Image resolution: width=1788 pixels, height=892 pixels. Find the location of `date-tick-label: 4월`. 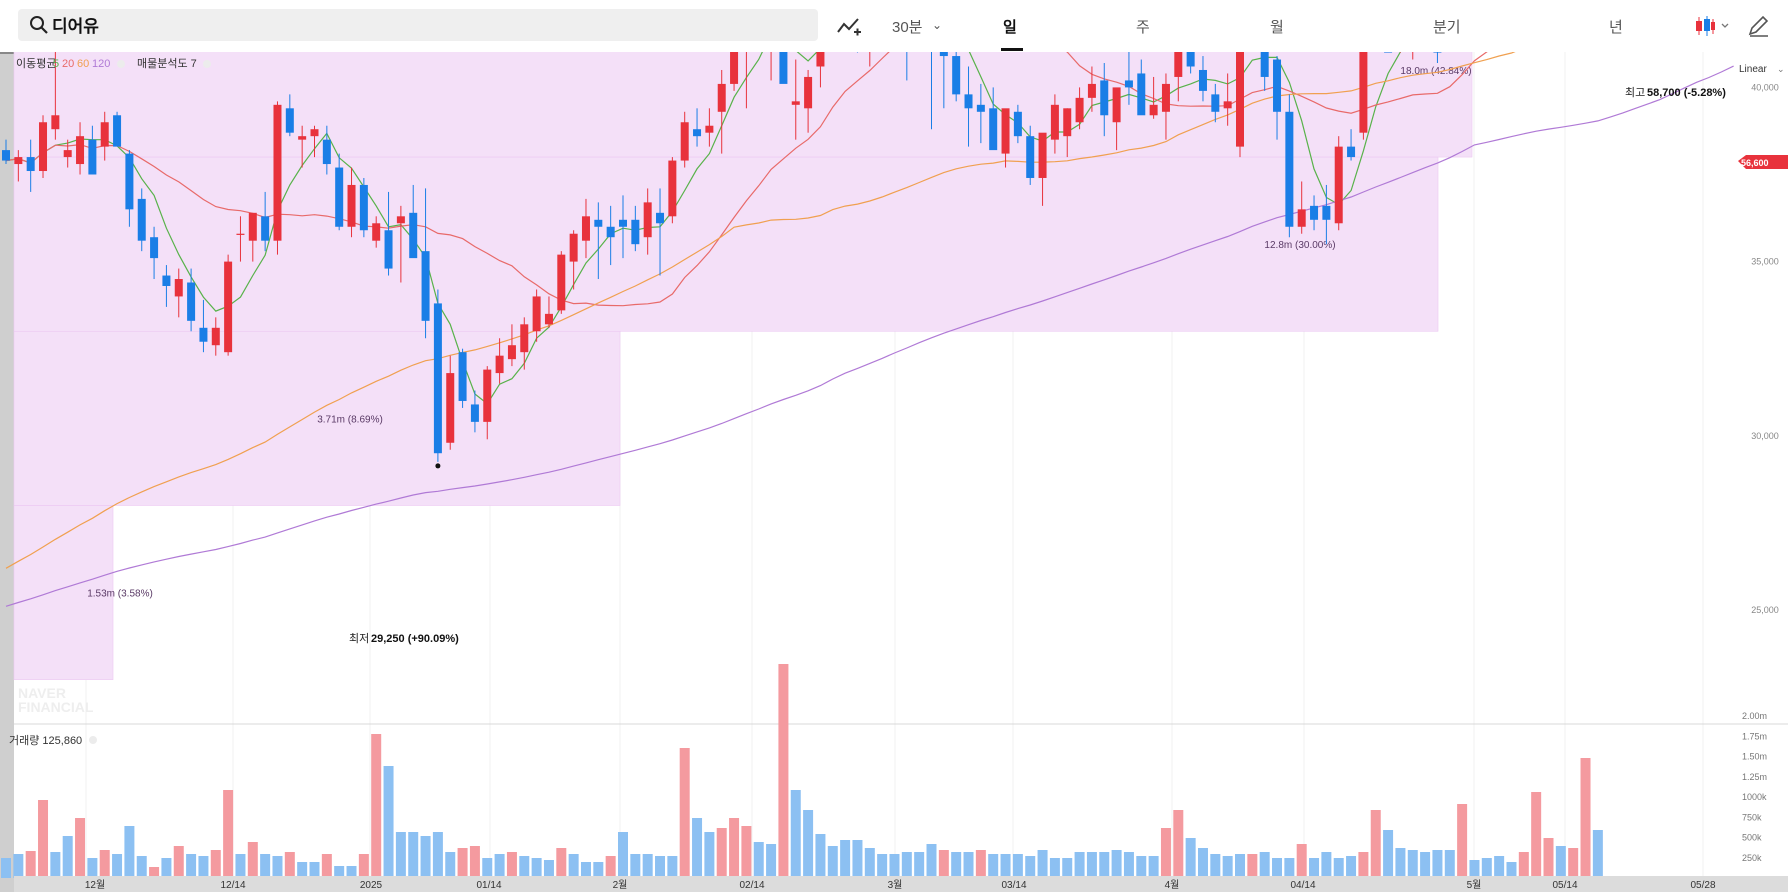

date-tick-label: 4월 is located at coordinates (1172, 885).